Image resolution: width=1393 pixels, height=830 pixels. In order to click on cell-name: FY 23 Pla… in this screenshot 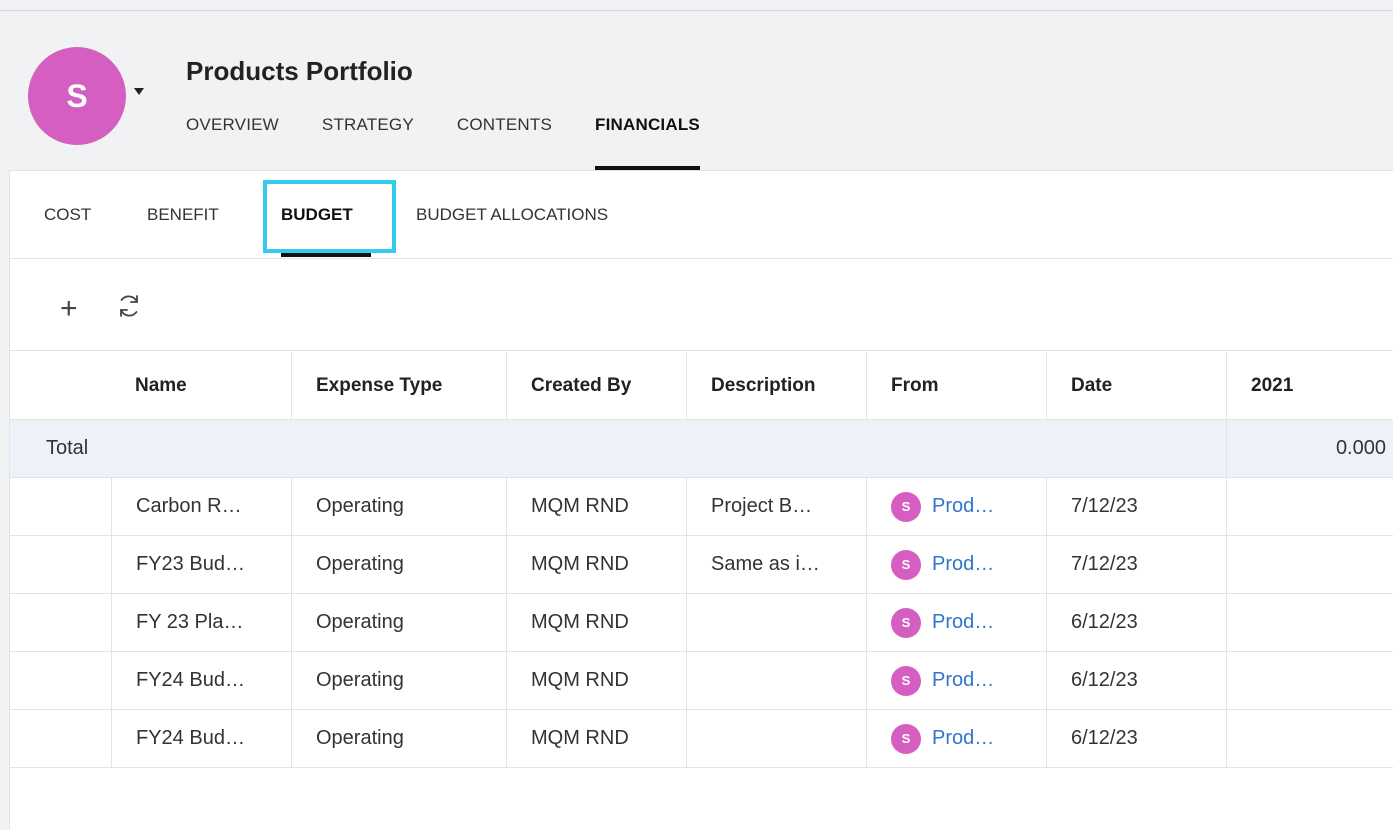, I will do `click(201, 622)`.